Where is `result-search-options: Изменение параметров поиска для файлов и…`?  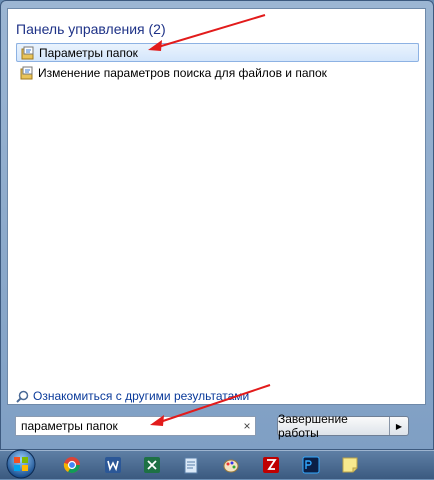 result-search-options: Изменение параметров поиска для файлов и… is located at coordinates (217, 72).